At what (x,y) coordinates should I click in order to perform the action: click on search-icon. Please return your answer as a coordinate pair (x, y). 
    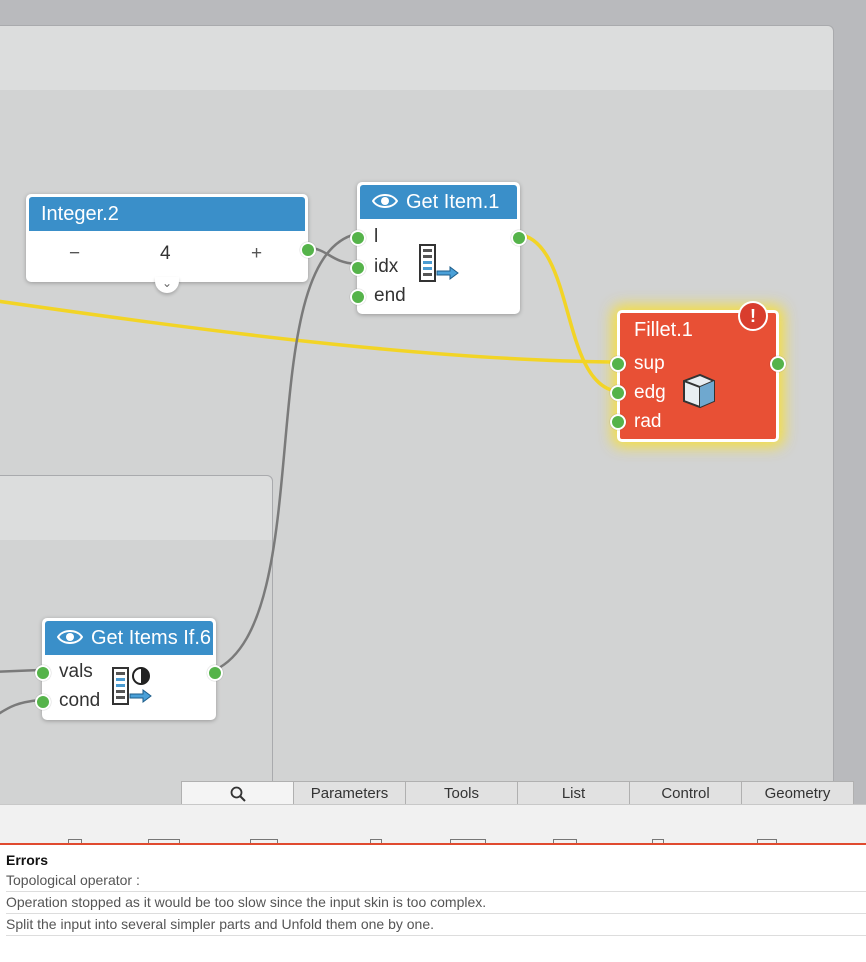
    Looking at the image, I should click on (238, 793).